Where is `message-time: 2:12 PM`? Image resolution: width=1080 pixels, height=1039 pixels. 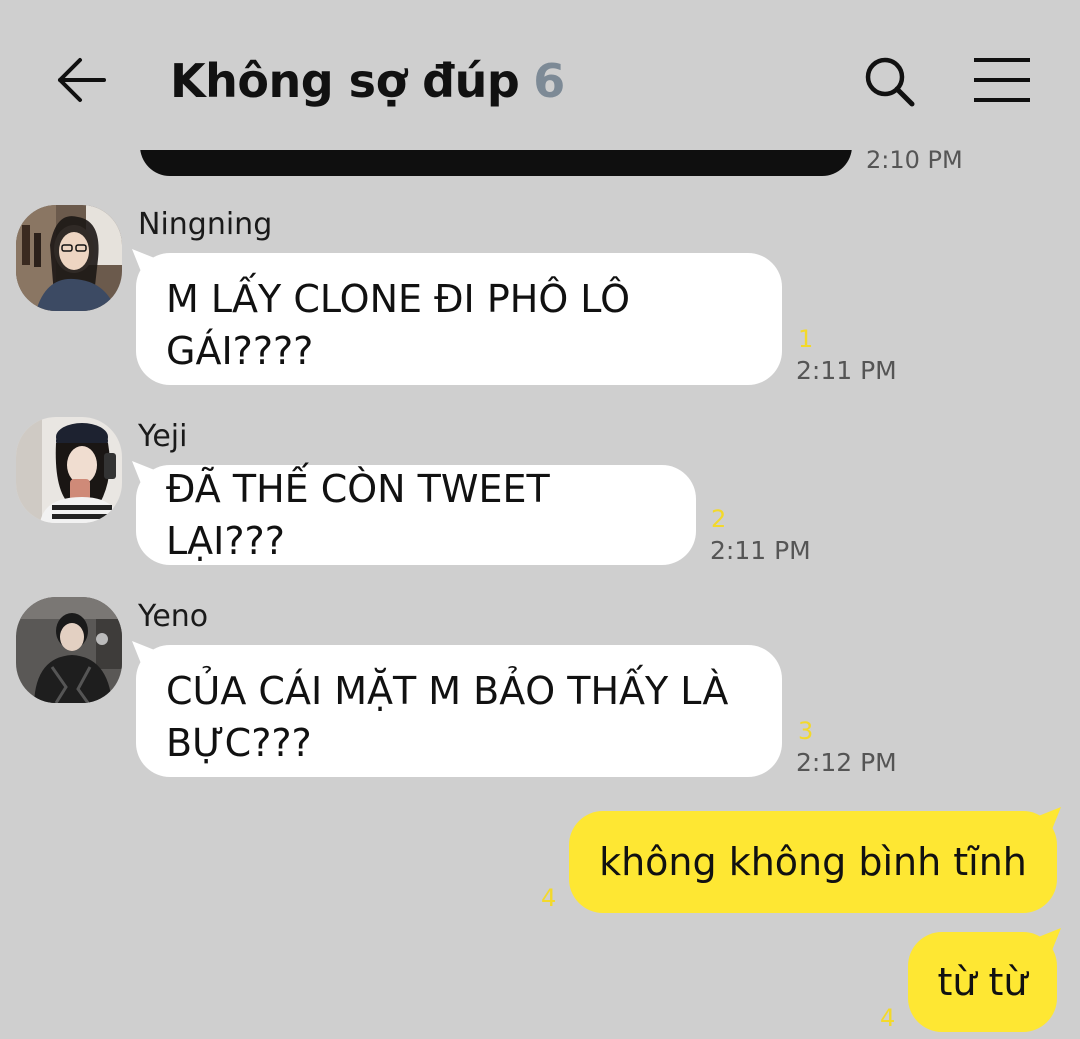
message-time: 2:12 PM is located at coordinates (846, 762).